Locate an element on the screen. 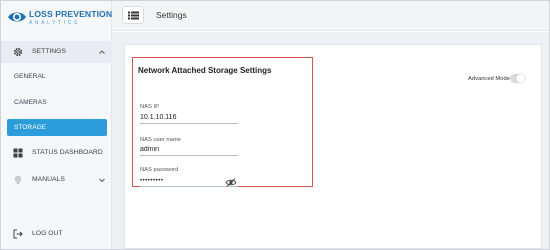 The image size is (550, 250). advanced-mode-label: Advanced Mode is located at coordinates (489, 79).